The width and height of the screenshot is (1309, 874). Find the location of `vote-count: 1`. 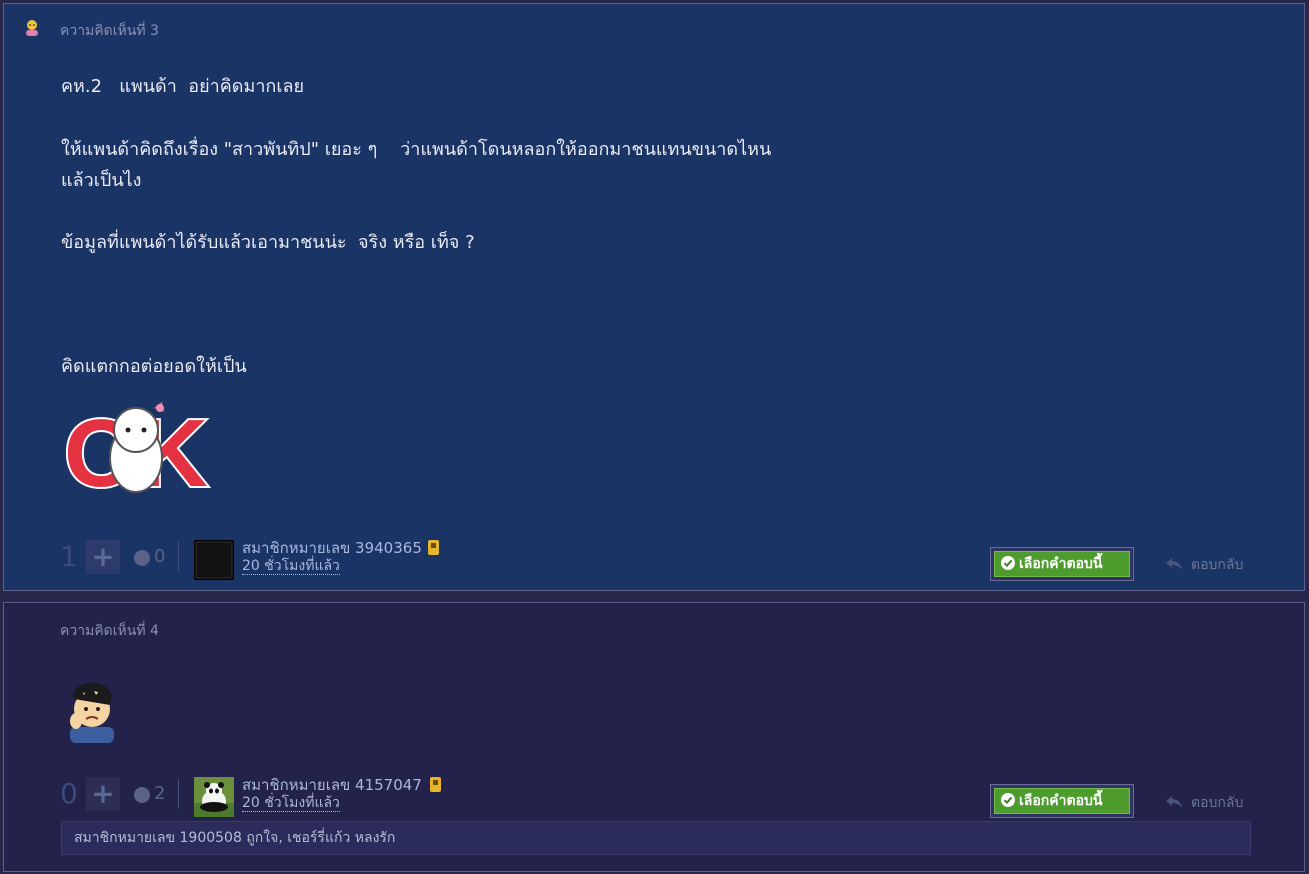

vote-count: 1 is located at coordinates (69, 556).